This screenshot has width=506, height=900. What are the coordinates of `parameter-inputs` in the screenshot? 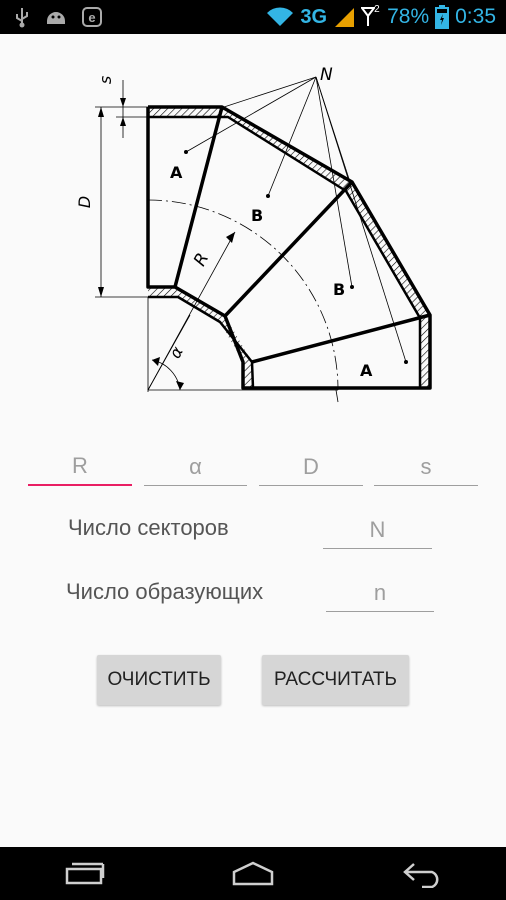 It's located at (253, 468).